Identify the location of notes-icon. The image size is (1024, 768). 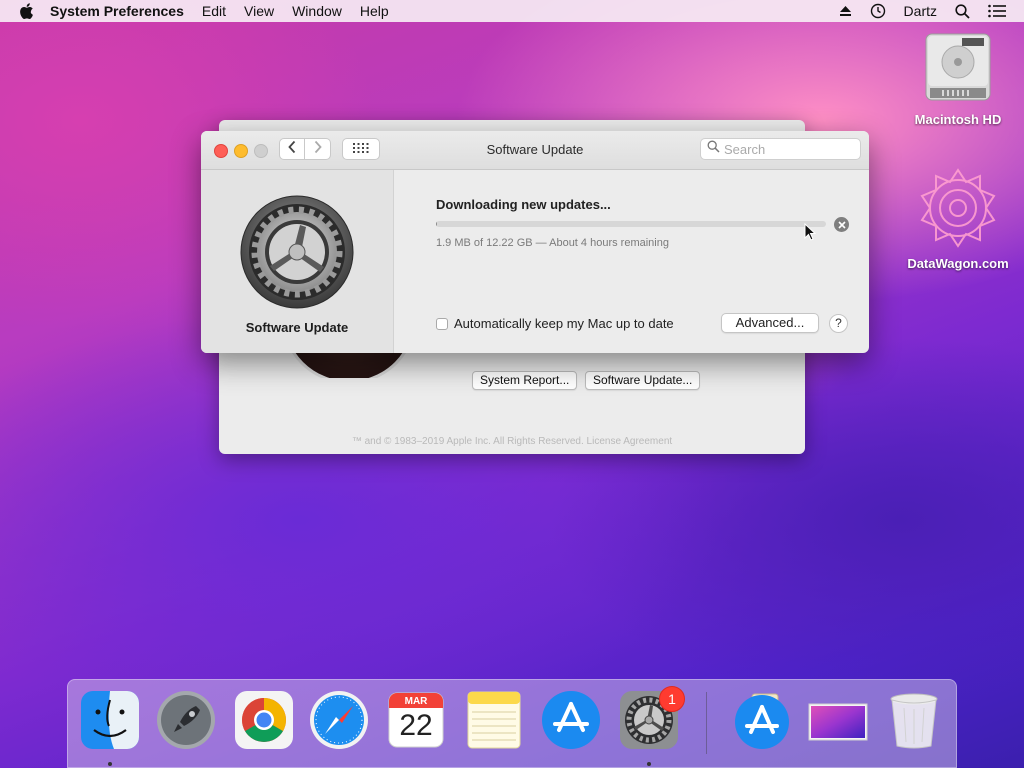
(494, 722).